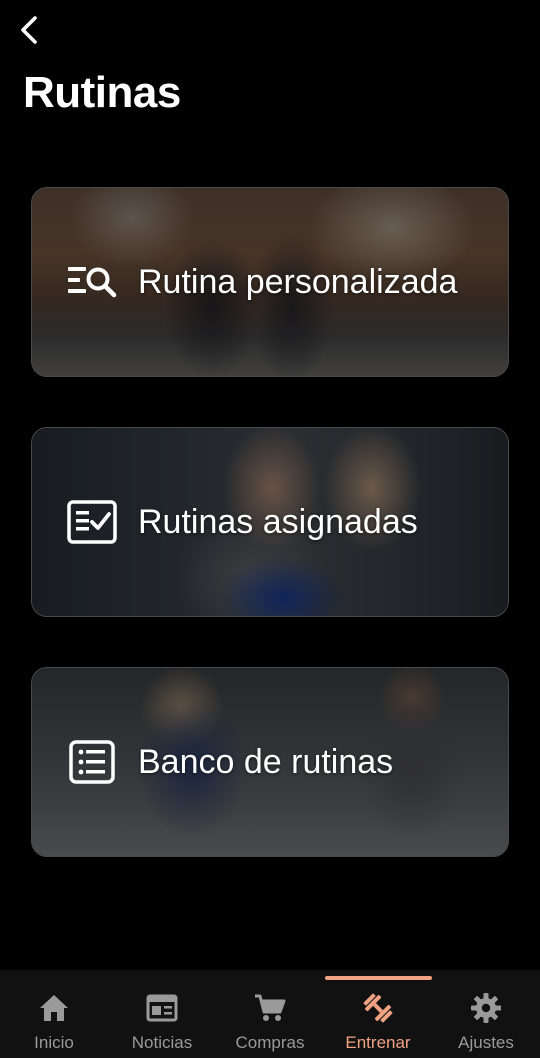 This screenshot has height=1058, width=540. Describe the element at coordinates (162, 1042) in the screenshot. I see `tab-label: Noticias` at that location.